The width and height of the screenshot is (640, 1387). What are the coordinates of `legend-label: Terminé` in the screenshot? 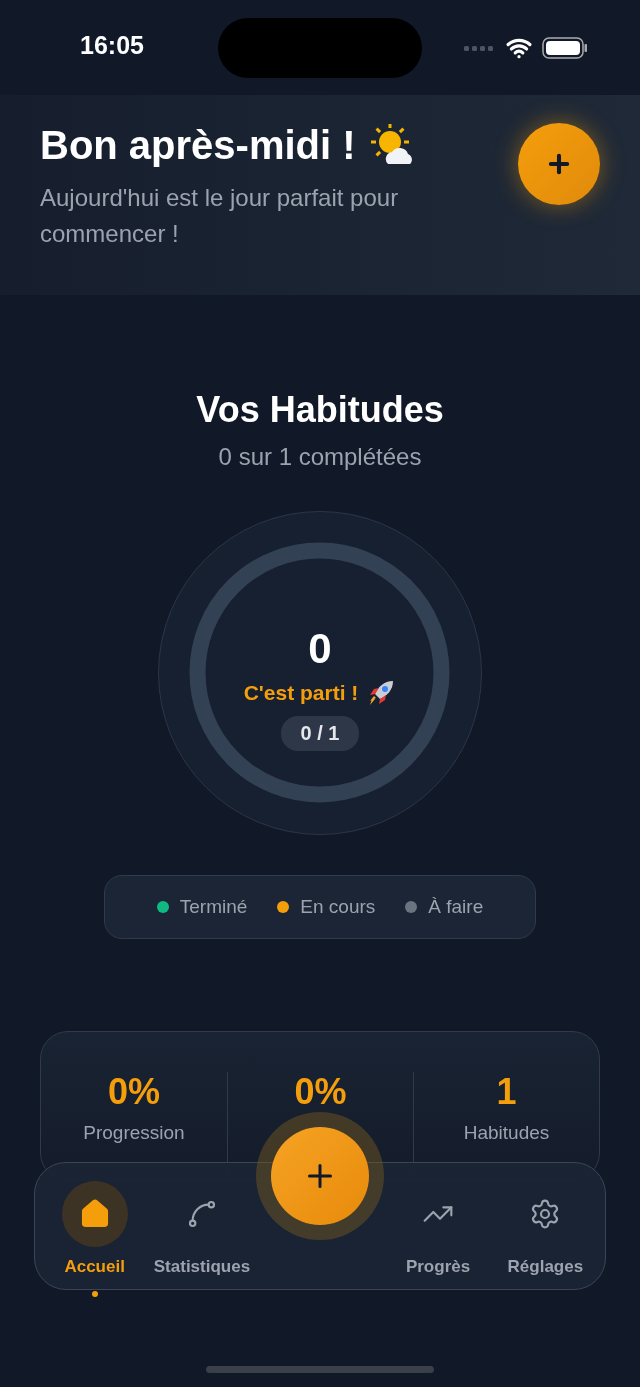 It's located at (213, 907).